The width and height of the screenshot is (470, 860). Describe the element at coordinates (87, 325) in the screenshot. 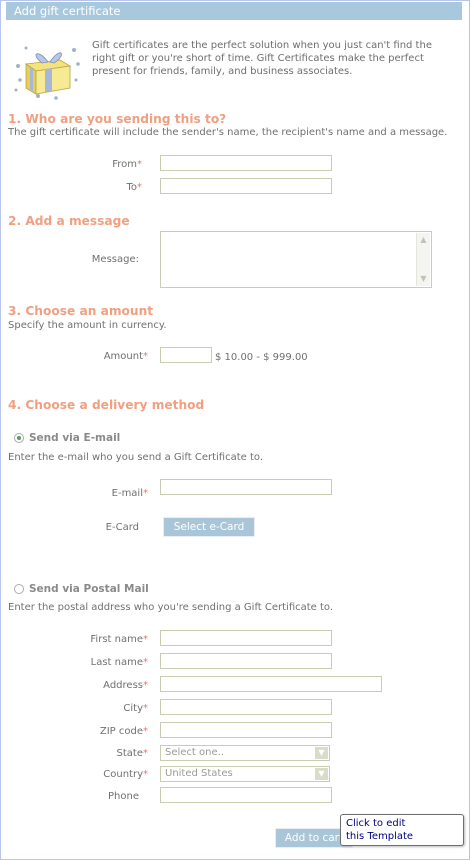

I see `section3-description: Specify the amount in currency.` at that location.